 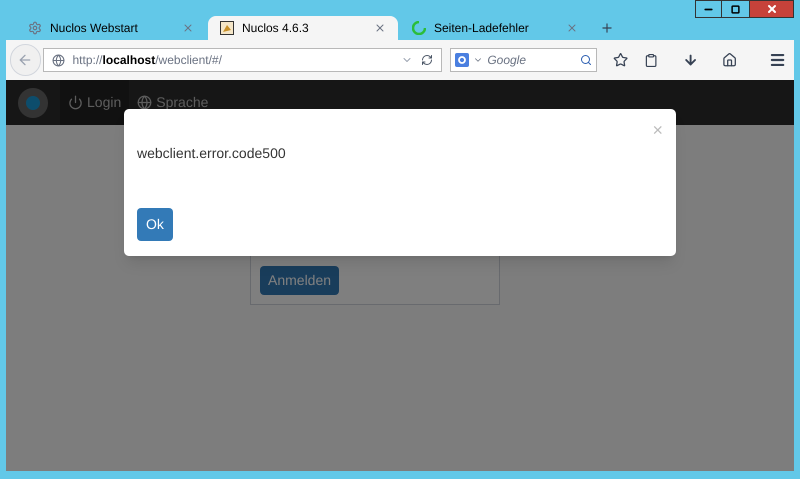 I want to click on google-icon, so click(x=462, y=60).